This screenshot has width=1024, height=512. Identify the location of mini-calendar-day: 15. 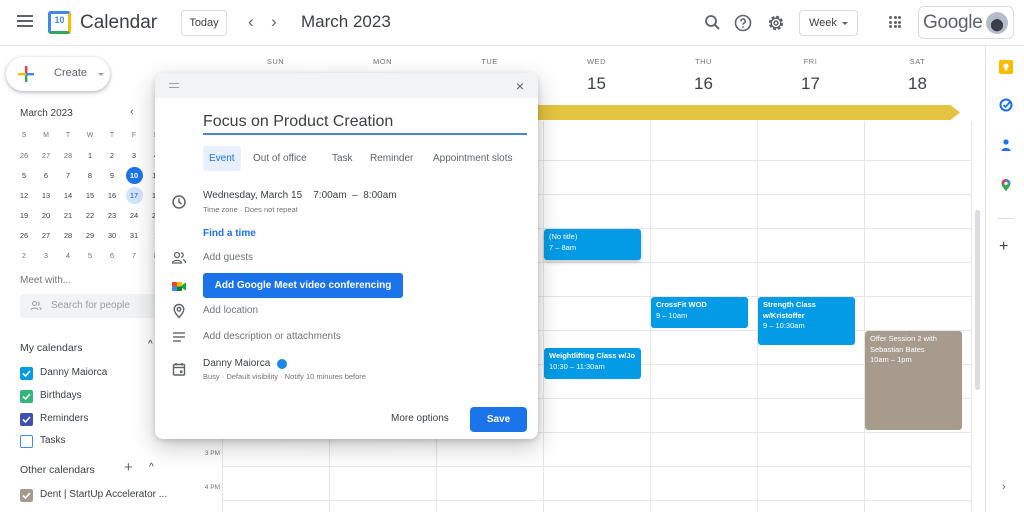
(90, 196).